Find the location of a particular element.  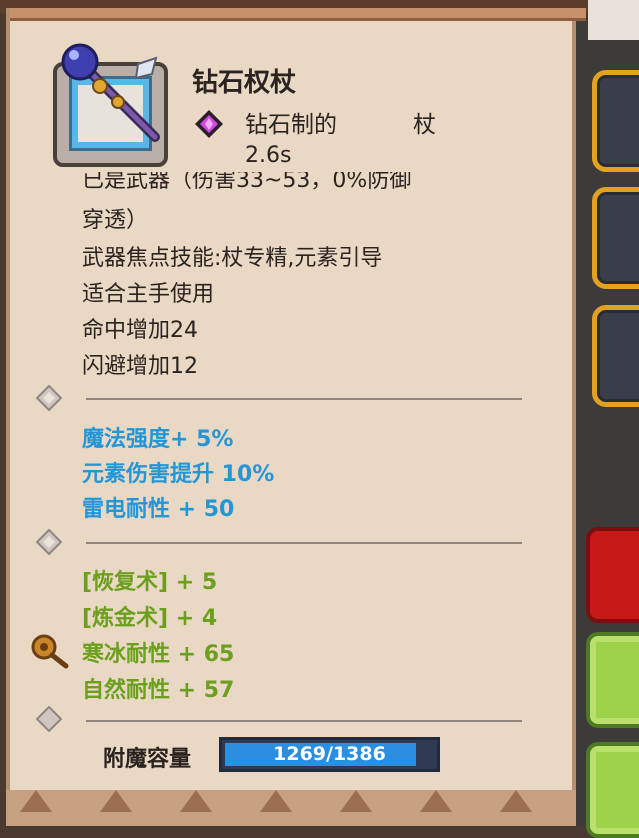

description-line-4: 命中增加24 is located at coordinates (140, 330).